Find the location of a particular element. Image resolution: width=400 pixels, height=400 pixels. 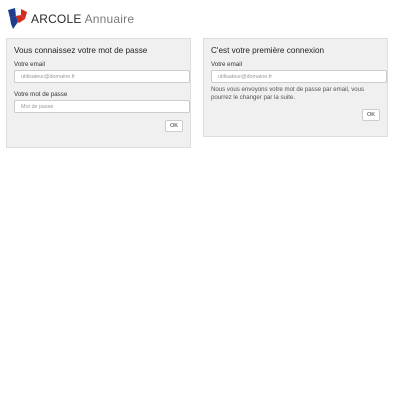

login-email-label: Votre email is located at coordinates (29, 64).